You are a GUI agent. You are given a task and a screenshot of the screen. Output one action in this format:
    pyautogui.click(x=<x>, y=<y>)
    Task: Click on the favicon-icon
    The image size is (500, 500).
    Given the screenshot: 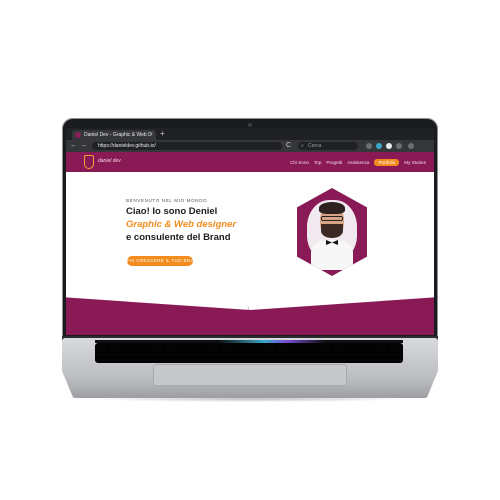 What is the action you would take?
    pyautogui.click(x=78, y=135)
    